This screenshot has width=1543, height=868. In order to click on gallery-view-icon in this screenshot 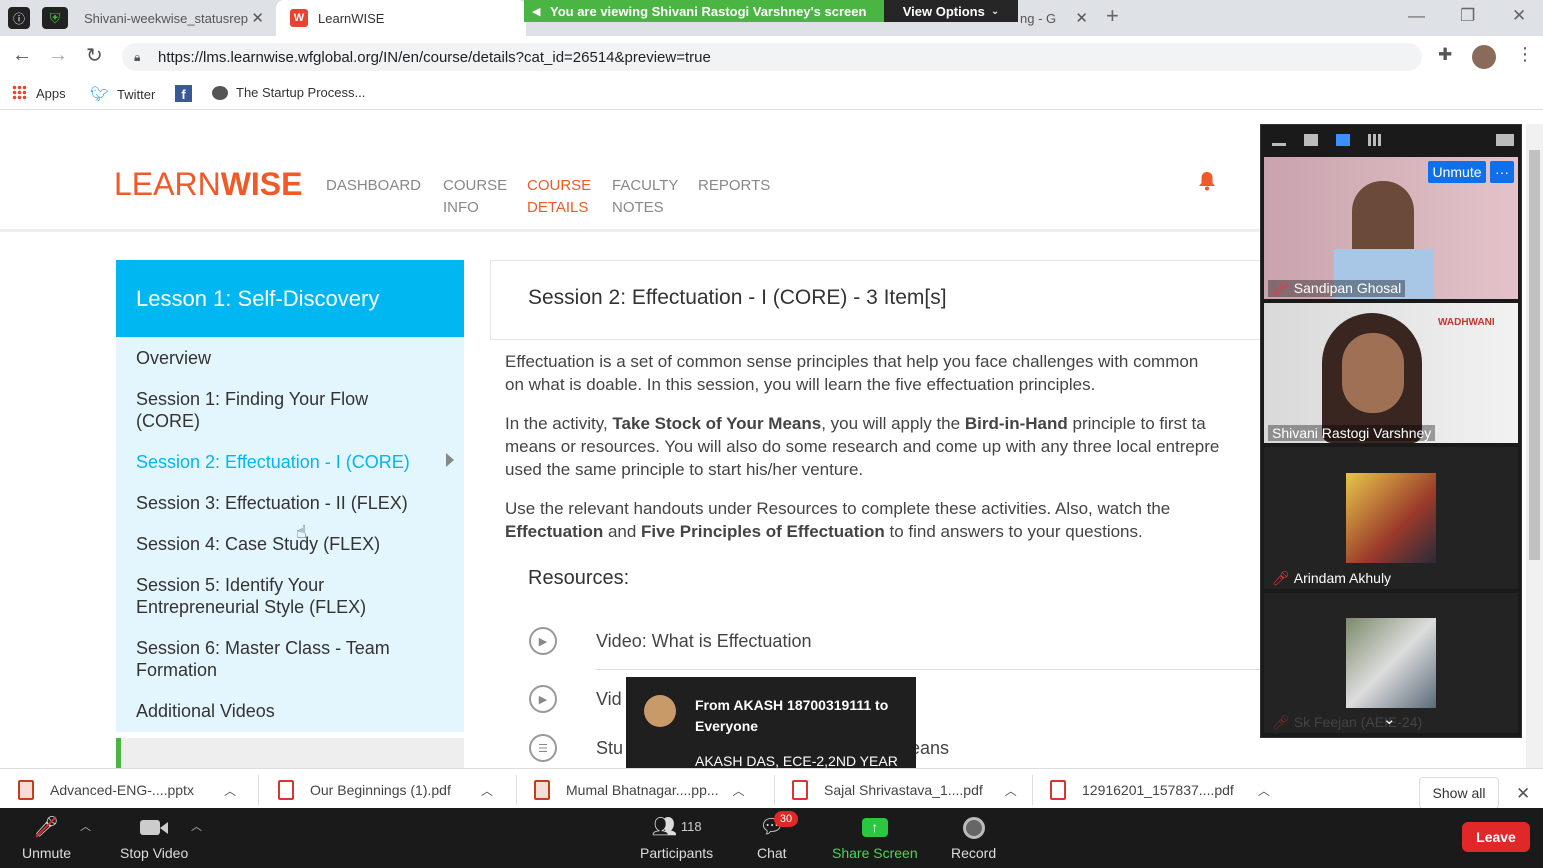, I will do `click(1375, 140)`.